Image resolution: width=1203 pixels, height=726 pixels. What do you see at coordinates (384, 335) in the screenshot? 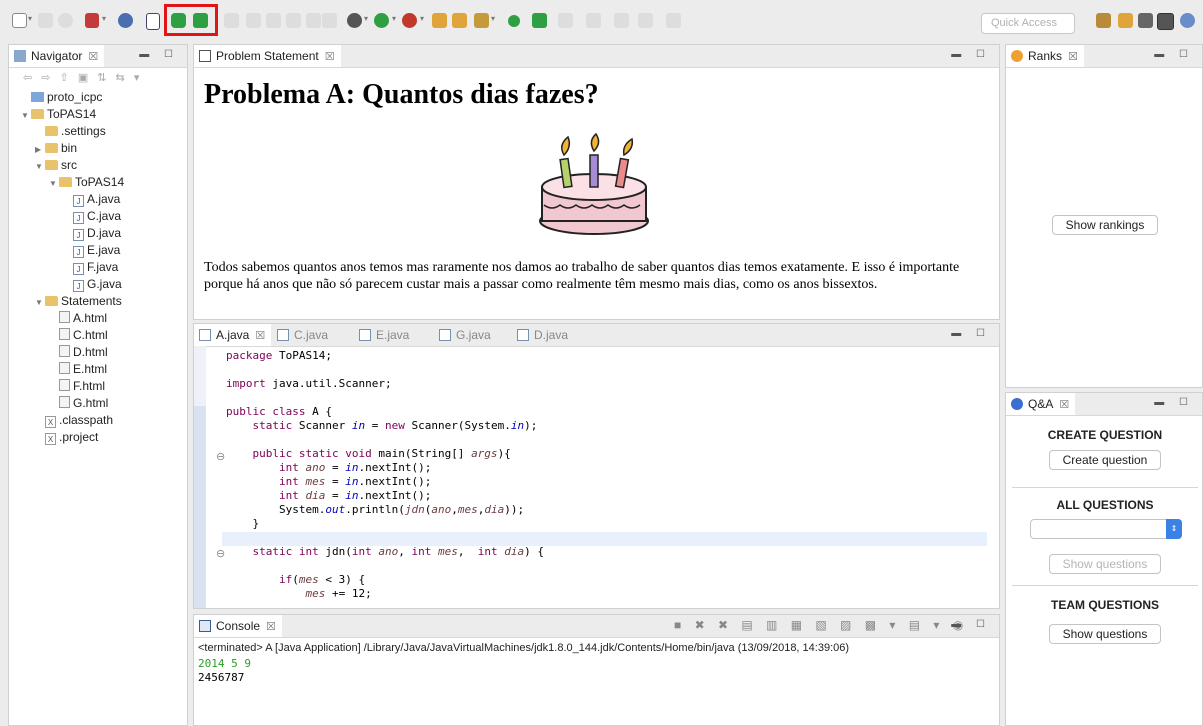
I see `editor-tab: E.java` at bounding box center [384, 335].